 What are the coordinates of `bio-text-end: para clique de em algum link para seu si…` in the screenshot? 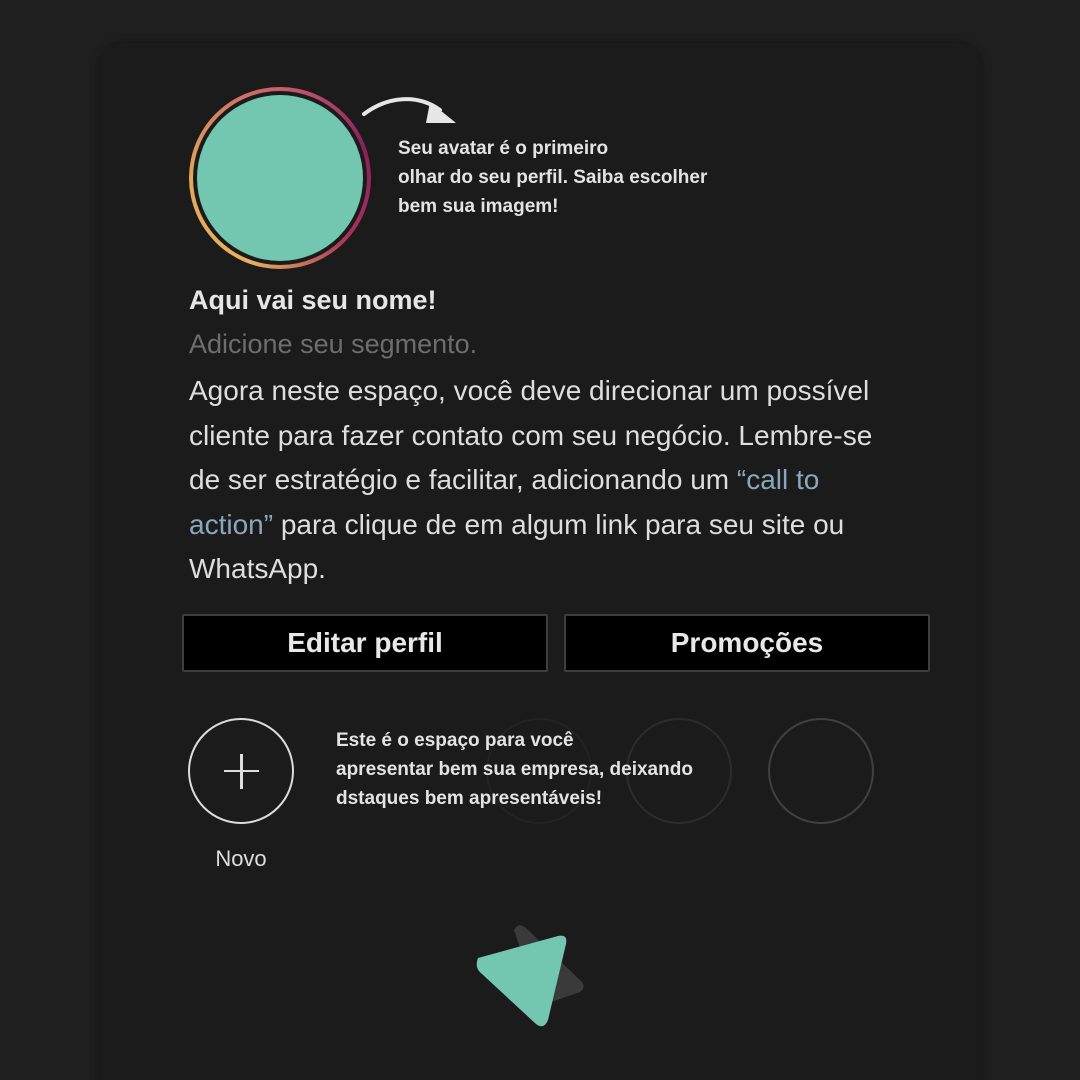 It's located at (517, 546).